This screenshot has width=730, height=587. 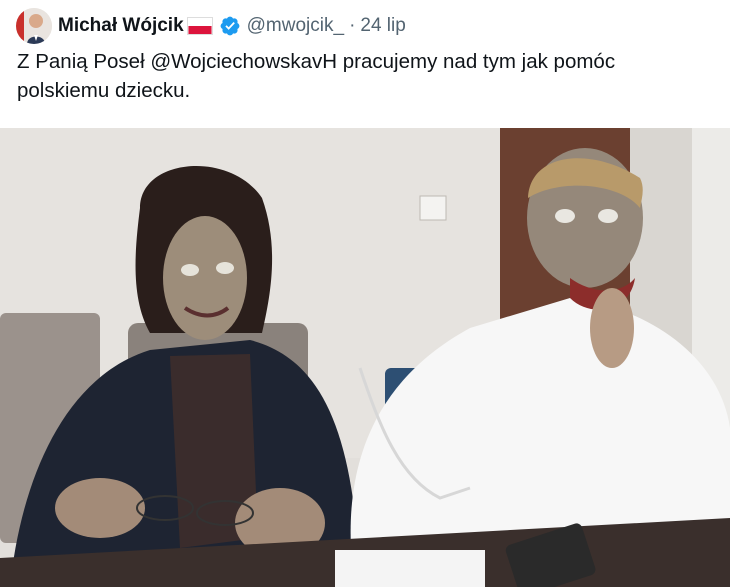 I want to click on avatar-image, so click(x=34, y=26).